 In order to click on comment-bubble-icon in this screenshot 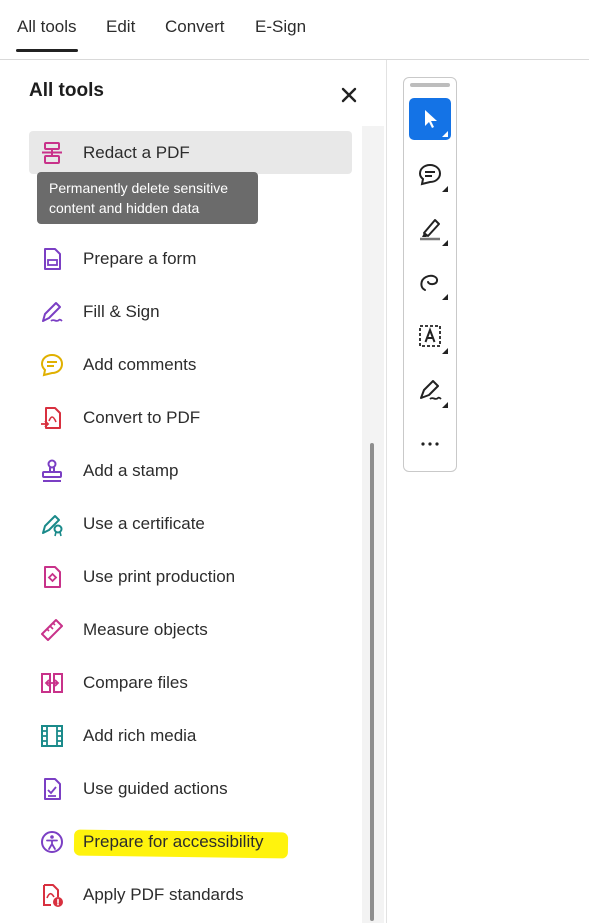, I will do `click(430, 174)`.